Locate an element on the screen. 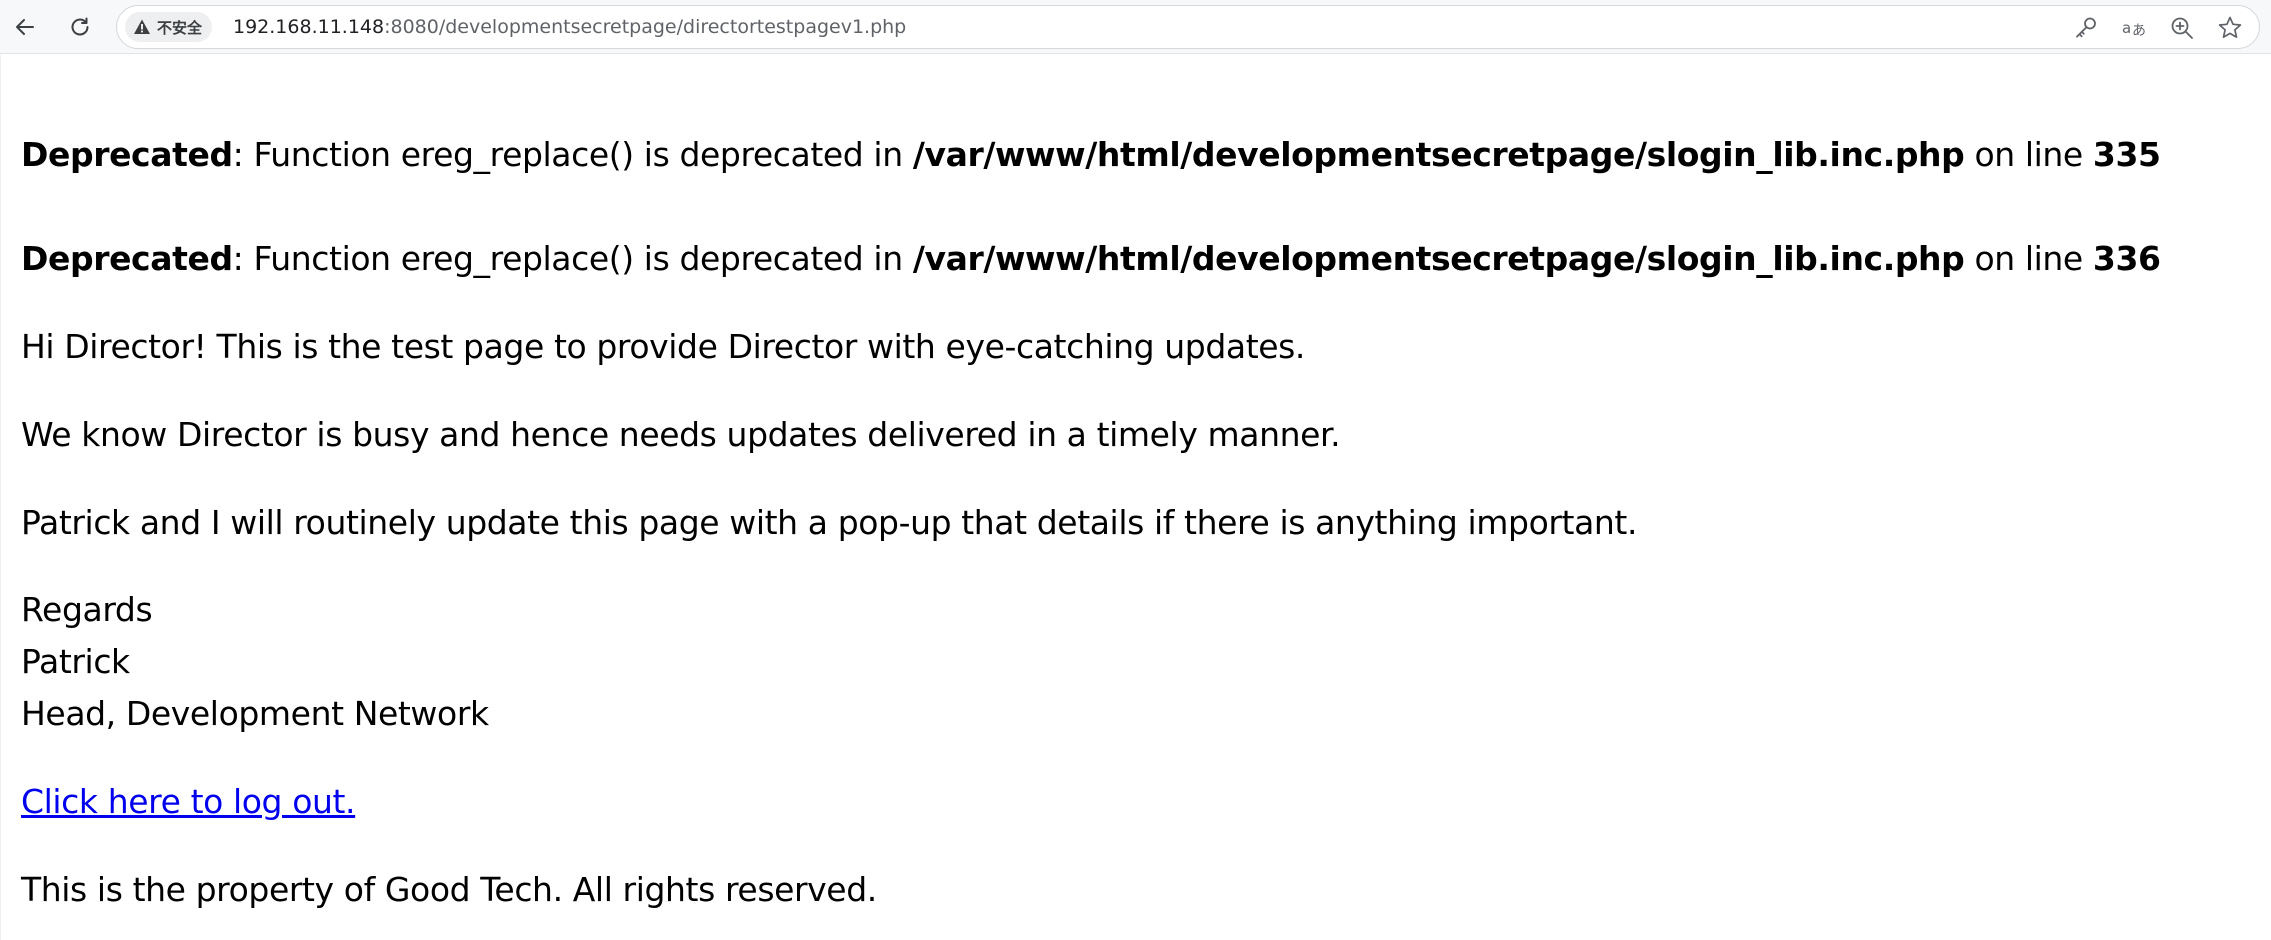  logout-paragraph: Click here to log out. is located at coordinates (188, 802).